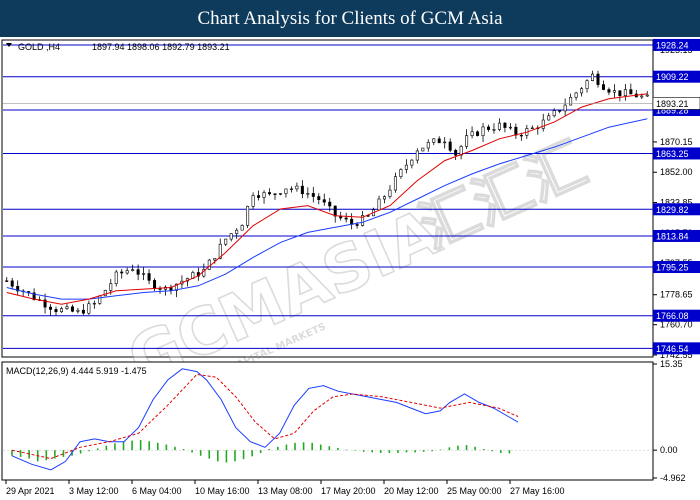  Describe the element at coordinates (676, 295) in the screenshot. I see `y-tick-label: 1778.65` at that location.